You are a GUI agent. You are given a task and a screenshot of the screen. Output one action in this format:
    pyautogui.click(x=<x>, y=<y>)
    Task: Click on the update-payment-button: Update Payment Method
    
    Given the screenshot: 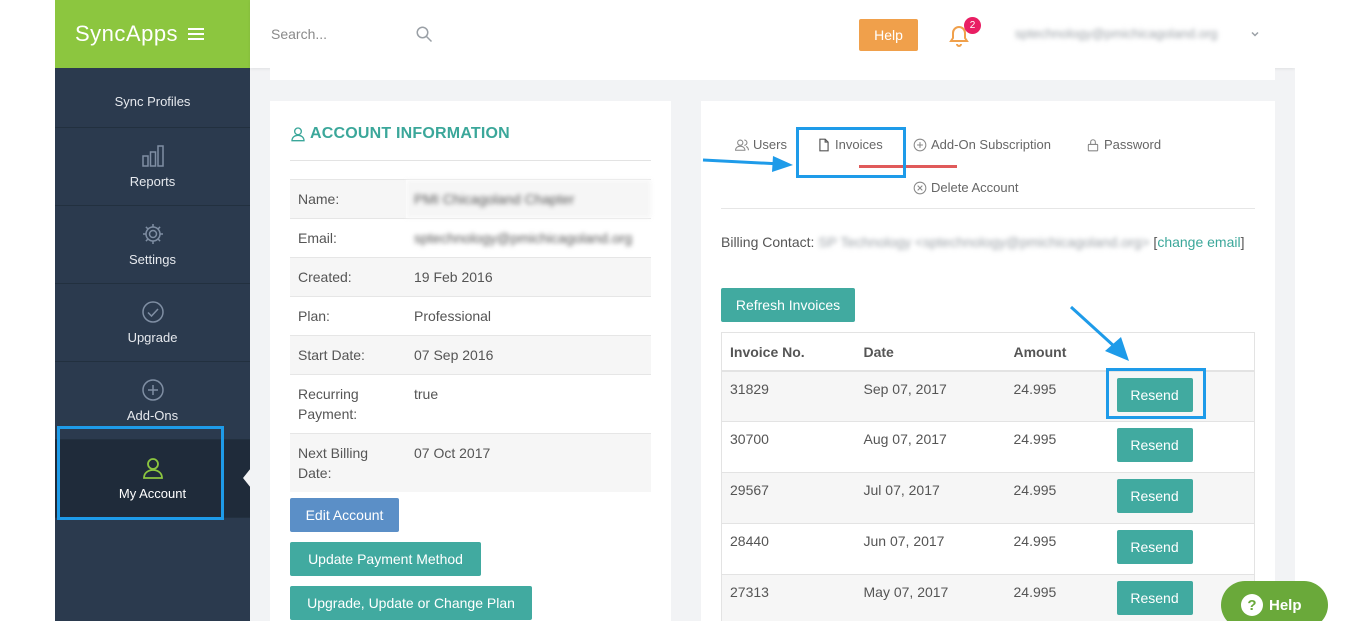 What is the action you would take?
    pyautogui.click(x=385, y=559)
    